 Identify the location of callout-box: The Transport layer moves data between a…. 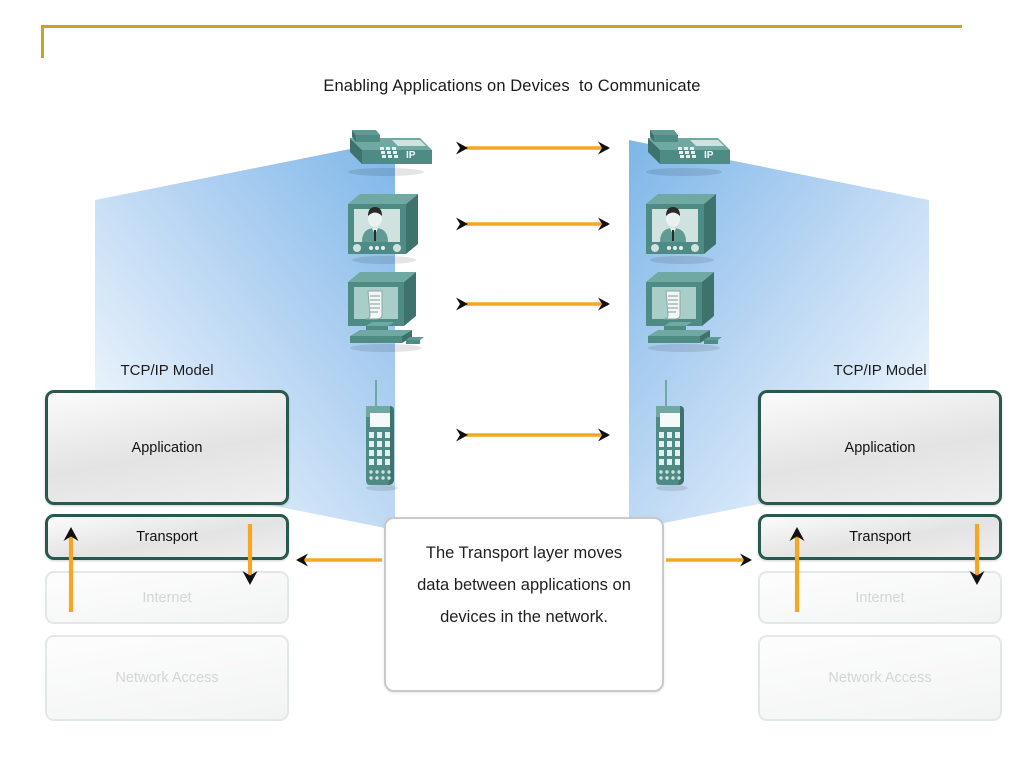
(524, 604).